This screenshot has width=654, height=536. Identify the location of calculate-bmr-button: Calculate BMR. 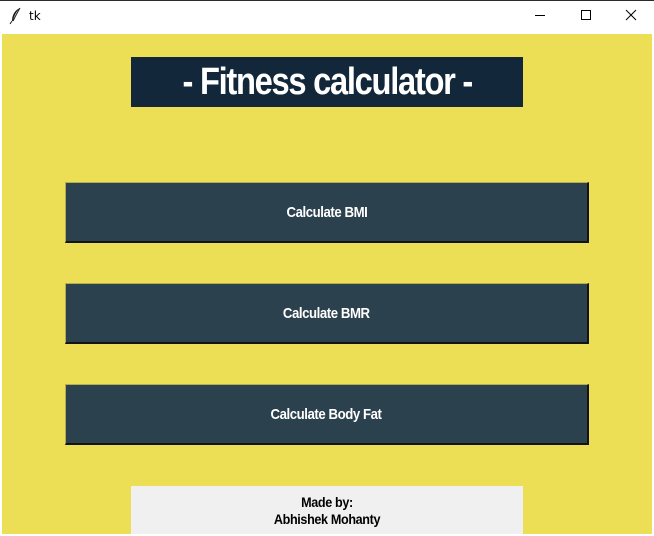
(327, 313).